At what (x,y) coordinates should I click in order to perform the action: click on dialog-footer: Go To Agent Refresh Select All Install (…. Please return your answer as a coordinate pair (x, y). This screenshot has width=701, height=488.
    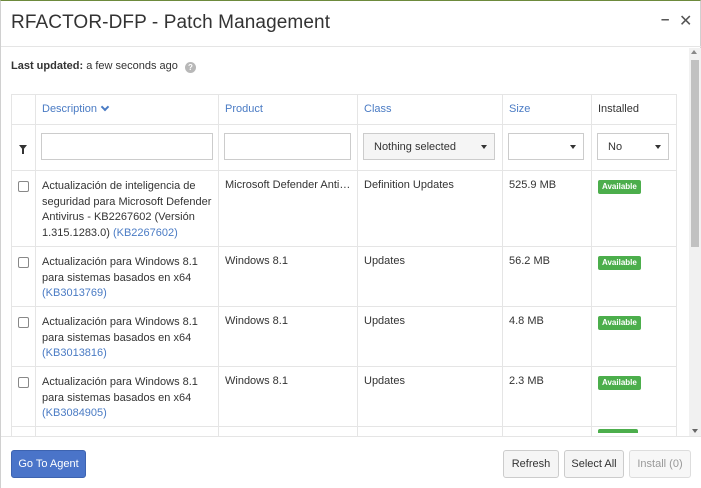
    Looking at the image, I should click on (351, 462).